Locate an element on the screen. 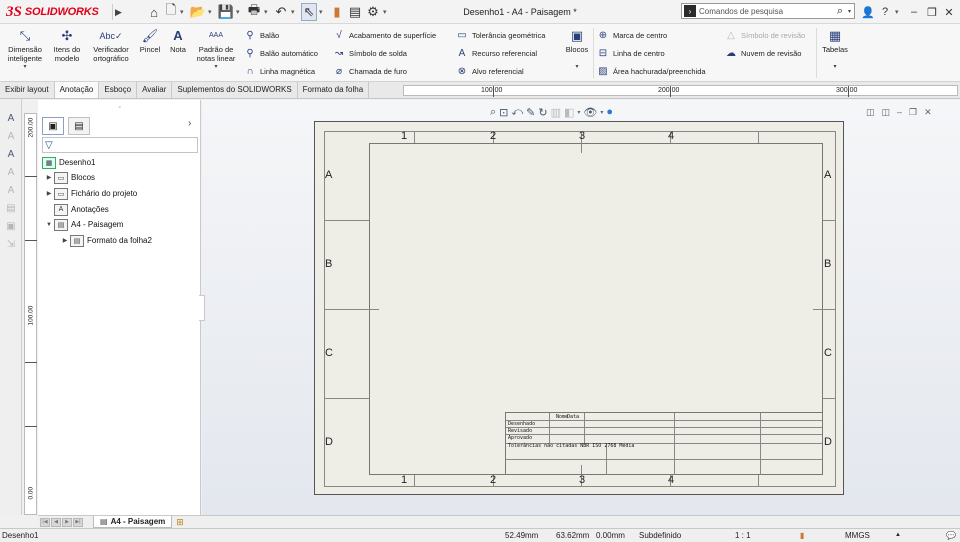 The image size is (960, 542). linear-note-pattern-dropdown-icon: ▾ is located at coordinates (215, 67).